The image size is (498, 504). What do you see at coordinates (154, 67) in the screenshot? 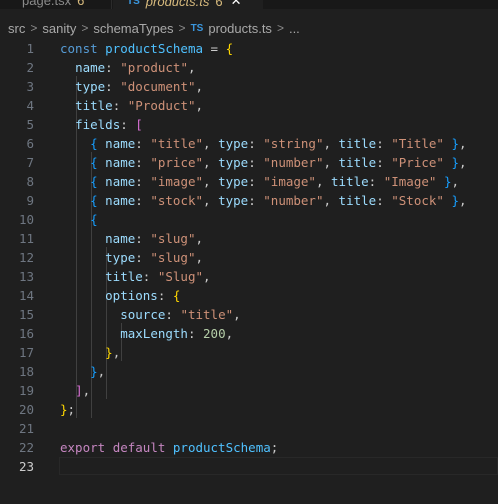
I see `code-token: "product"` at bounding box center [154, 67].